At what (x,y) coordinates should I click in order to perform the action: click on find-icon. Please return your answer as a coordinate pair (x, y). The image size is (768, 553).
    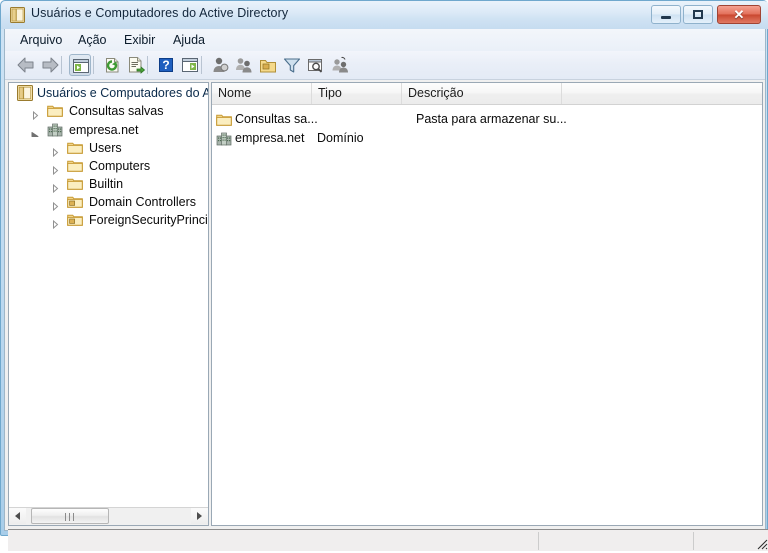
    Looking at the image, I should click on (316, 65).